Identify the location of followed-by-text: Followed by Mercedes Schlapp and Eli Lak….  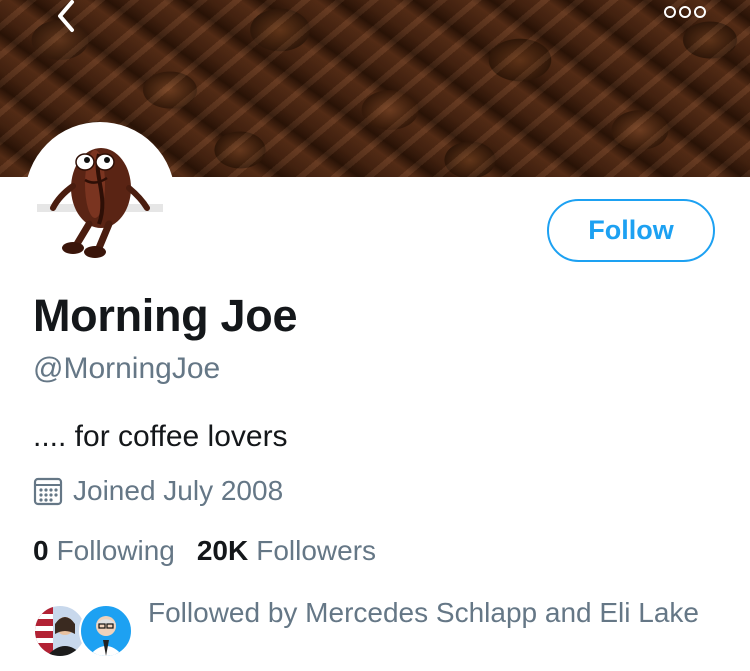
(428, 613).